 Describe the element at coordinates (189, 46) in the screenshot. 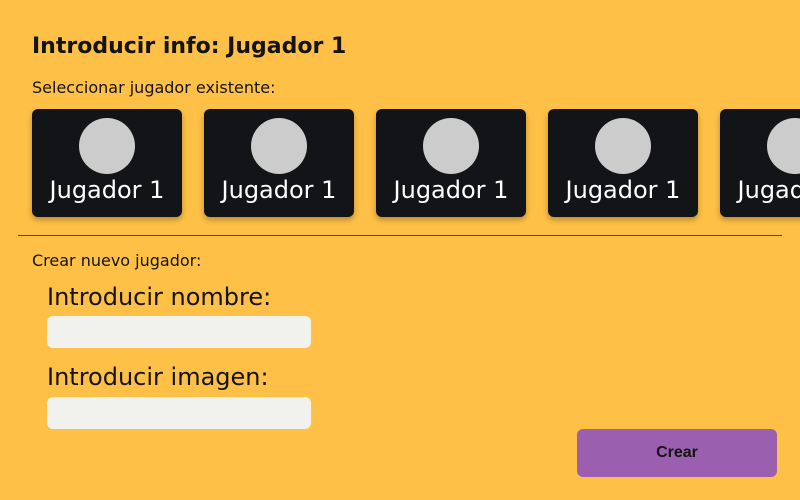

I see `page-title: Introducir info: Jugador 1` at that location.